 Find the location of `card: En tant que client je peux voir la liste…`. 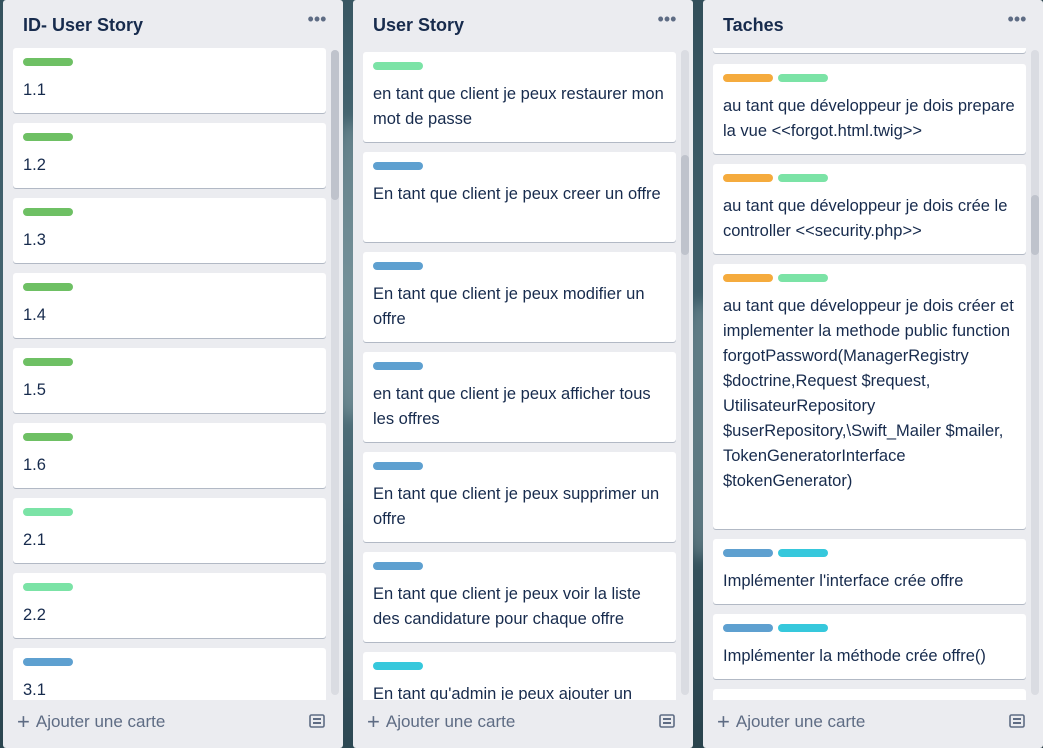

card: En tant que client je peux voir la liste… is located at coordinates (519, 597).